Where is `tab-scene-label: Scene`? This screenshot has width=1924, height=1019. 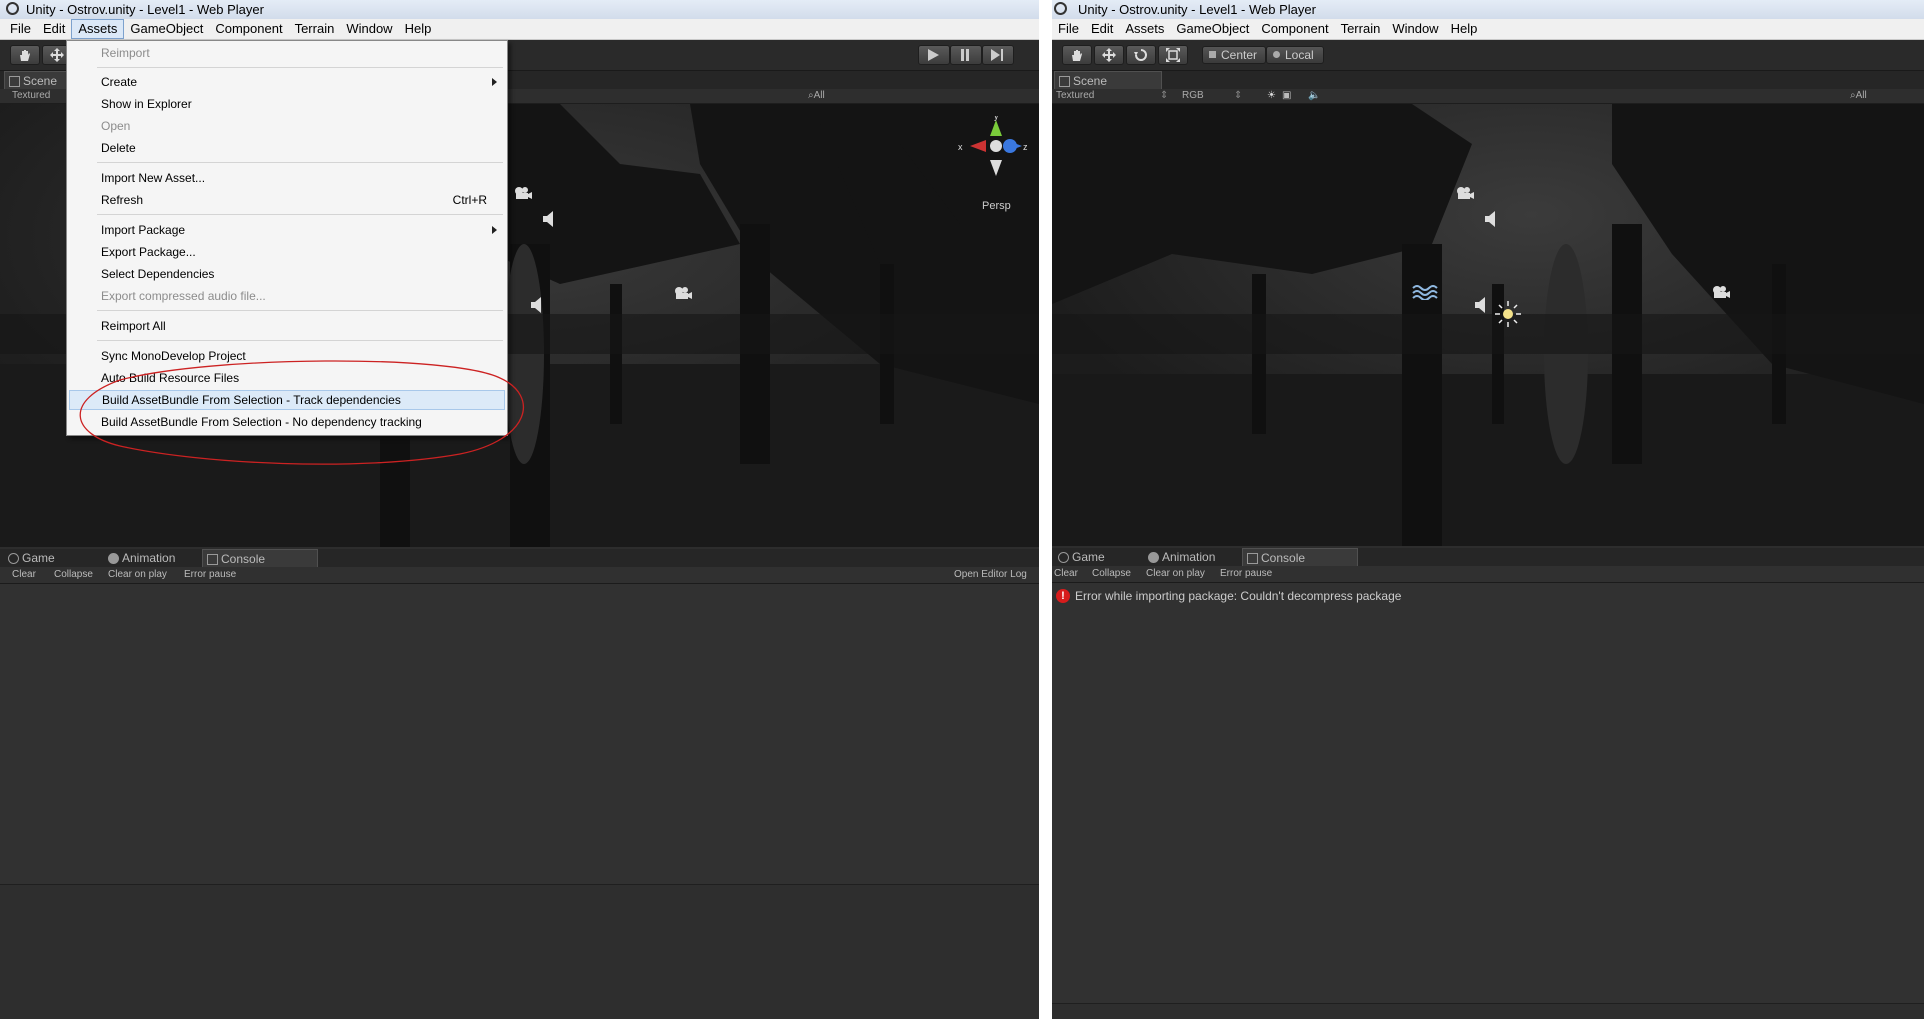 tab-scene-label: Scene is located at coordinates (1090, 81).